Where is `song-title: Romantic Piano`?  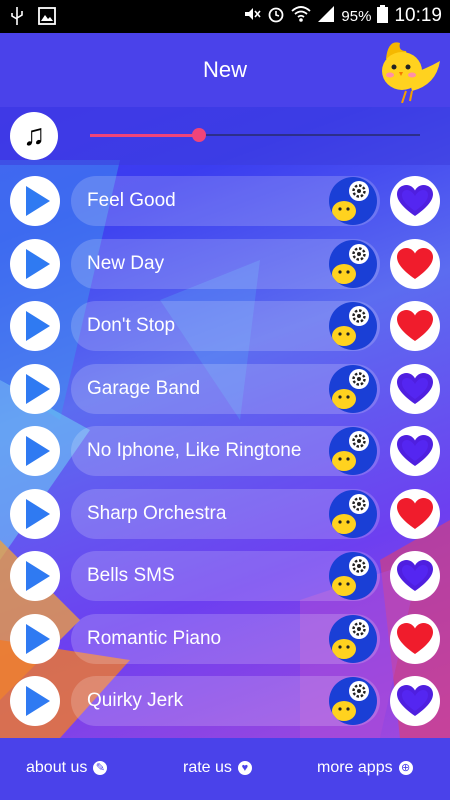
song-title: Romantic Piano is located at coordinates (154, 638).